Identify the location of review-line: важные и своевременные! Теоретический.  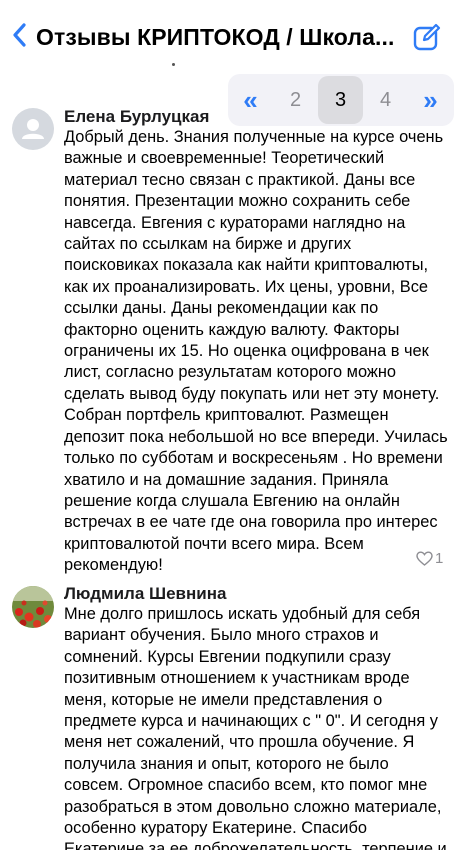
(224, 158).